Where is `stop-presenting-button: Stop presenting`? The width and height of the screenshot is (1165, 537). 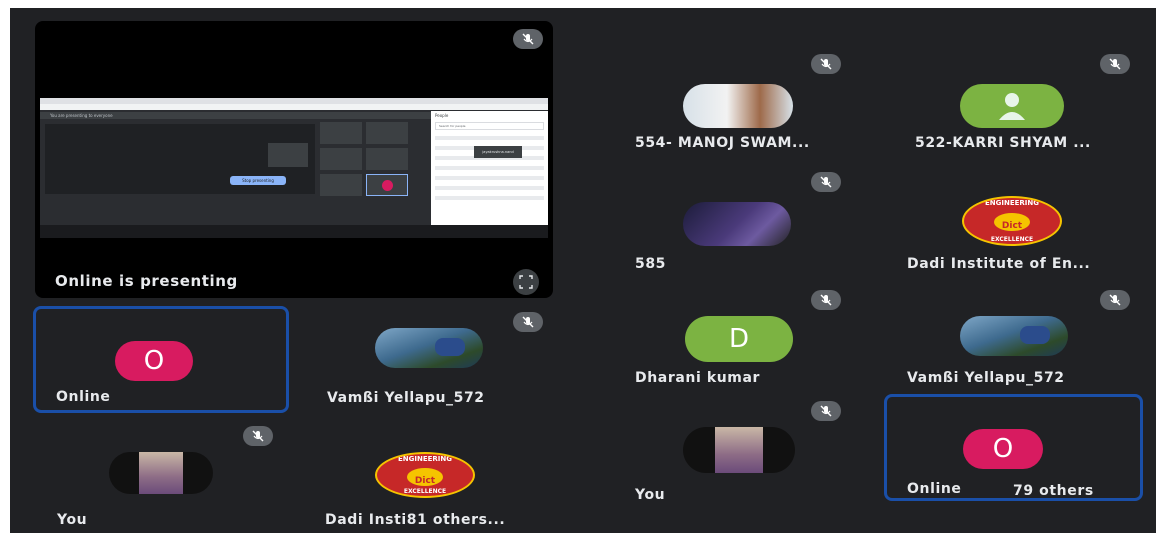 stop-presenting-button: Stop presenting is located at coordinates (258, 180).